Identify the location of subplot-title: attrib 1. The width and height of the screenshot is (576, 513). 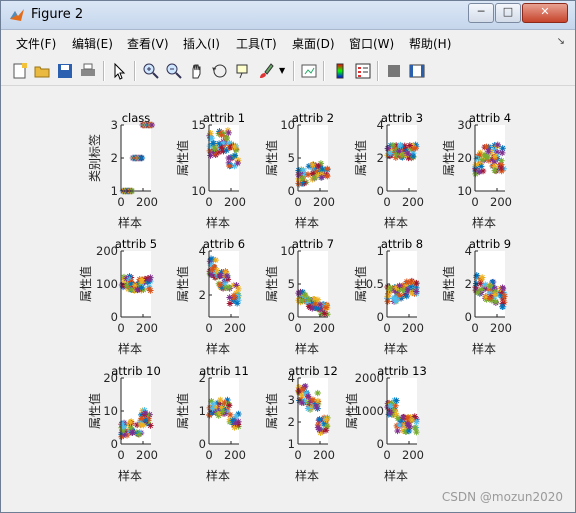
(224, 118).